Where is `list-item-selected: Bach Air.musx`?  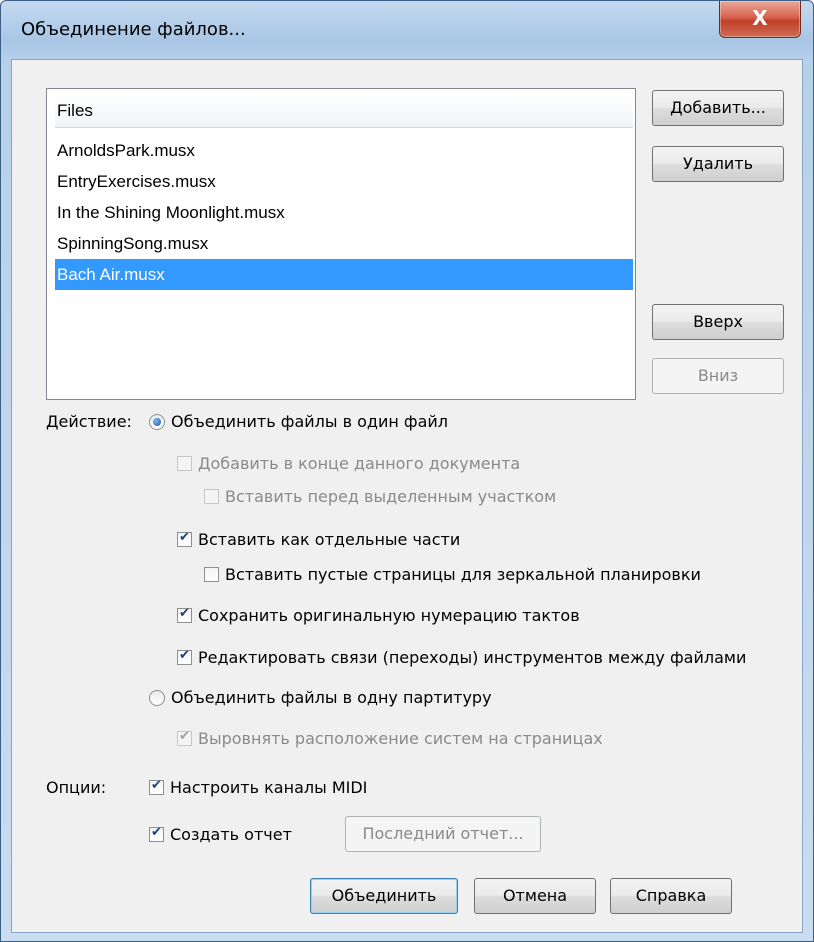
list-item-selected: Bach Air.musx is located at coordinates (344, 274).